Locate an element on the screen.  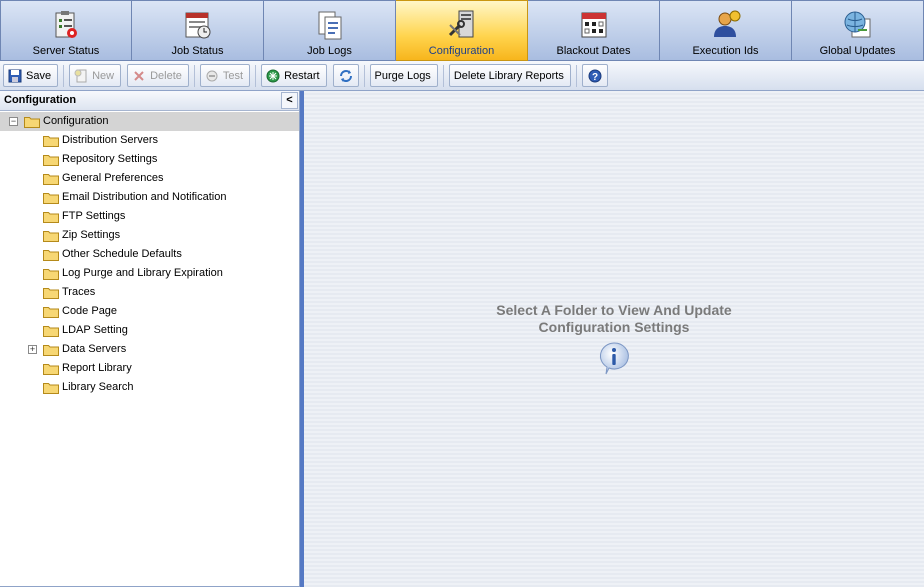
tab-job-status: Job Status is located at coordinates (198, 30).